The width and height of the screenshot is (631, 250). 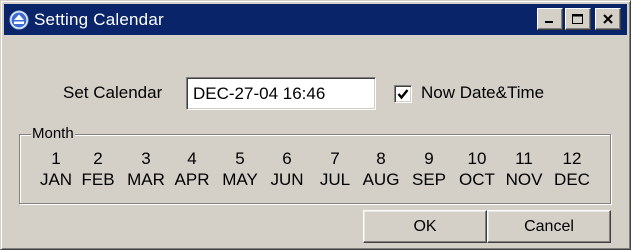 What do you see at coordinates (113, 92) in the screenshot?
I see `set-calendar-label: Set Calendar` at bounding box center [113, 92].